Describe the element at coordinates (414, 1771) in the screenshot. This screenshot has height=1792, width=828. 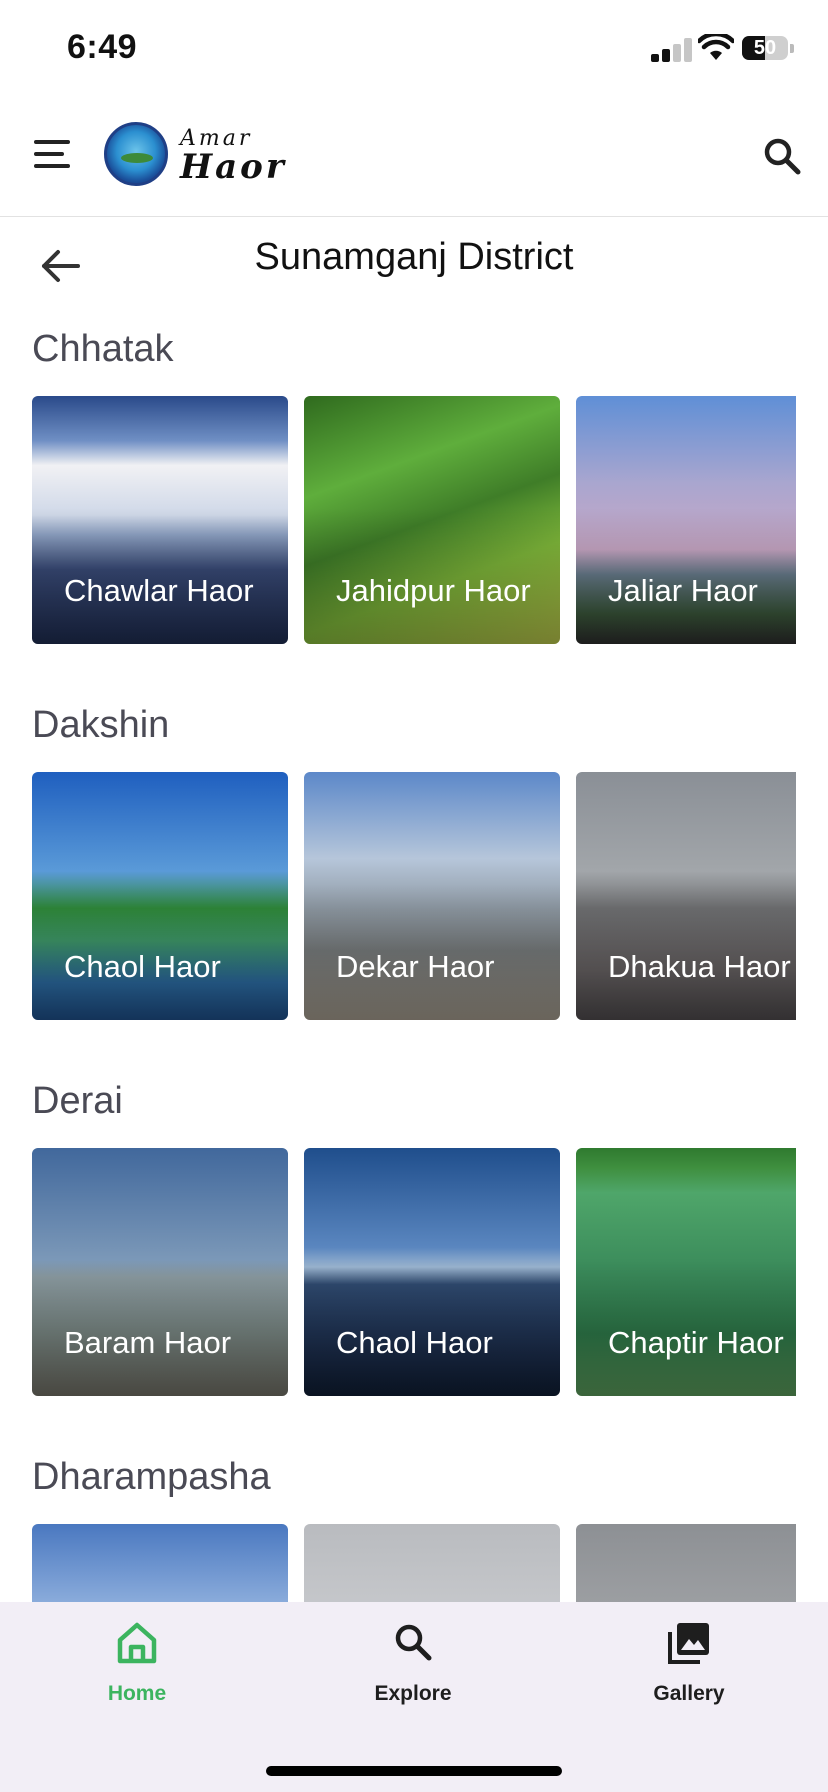
I see `home-indicator` at that location.